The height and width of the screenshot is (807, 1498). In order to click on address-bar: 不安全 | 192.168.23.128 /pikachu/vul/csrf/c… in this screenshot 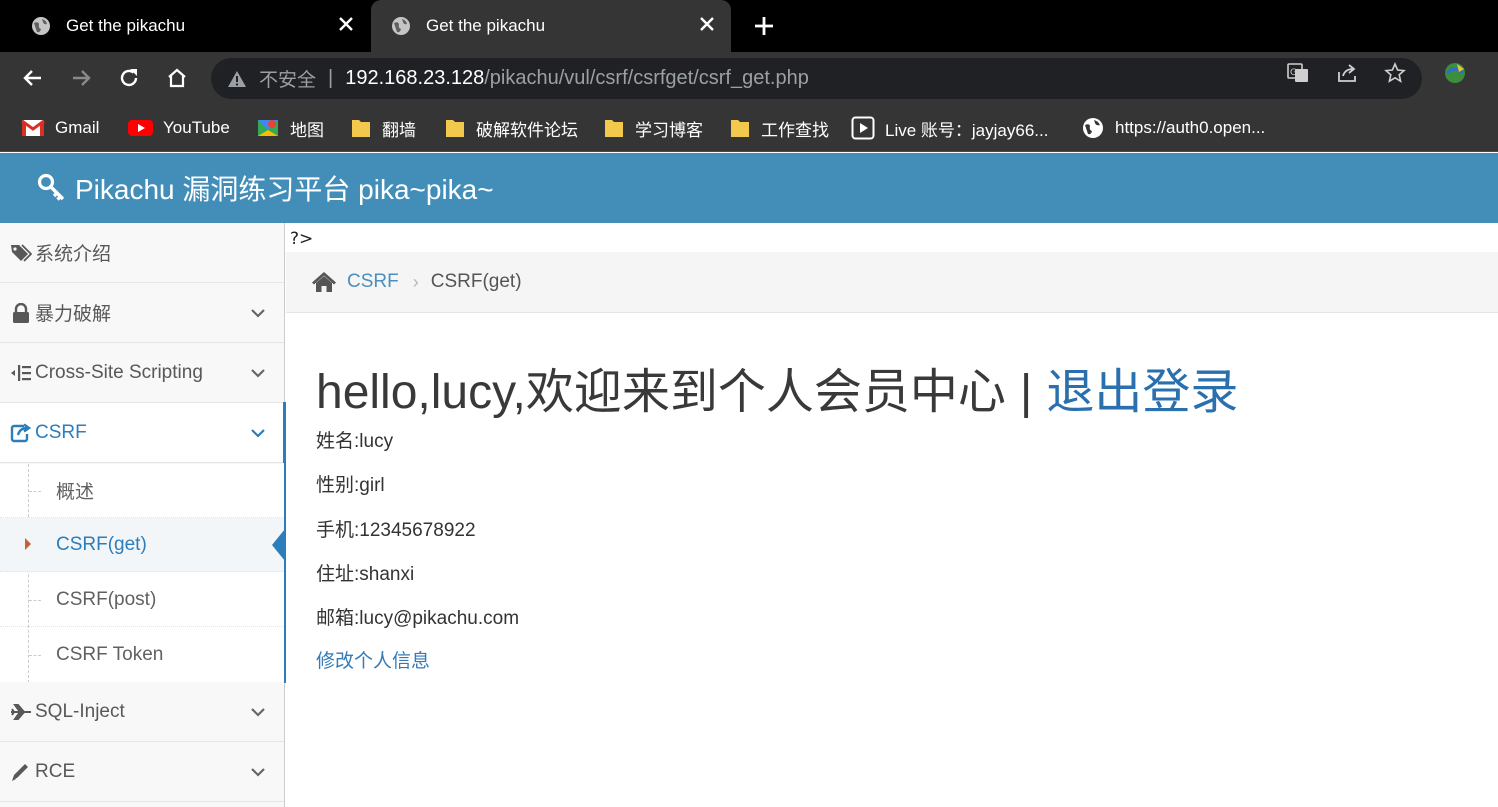, I will do `click(816, 78)`.